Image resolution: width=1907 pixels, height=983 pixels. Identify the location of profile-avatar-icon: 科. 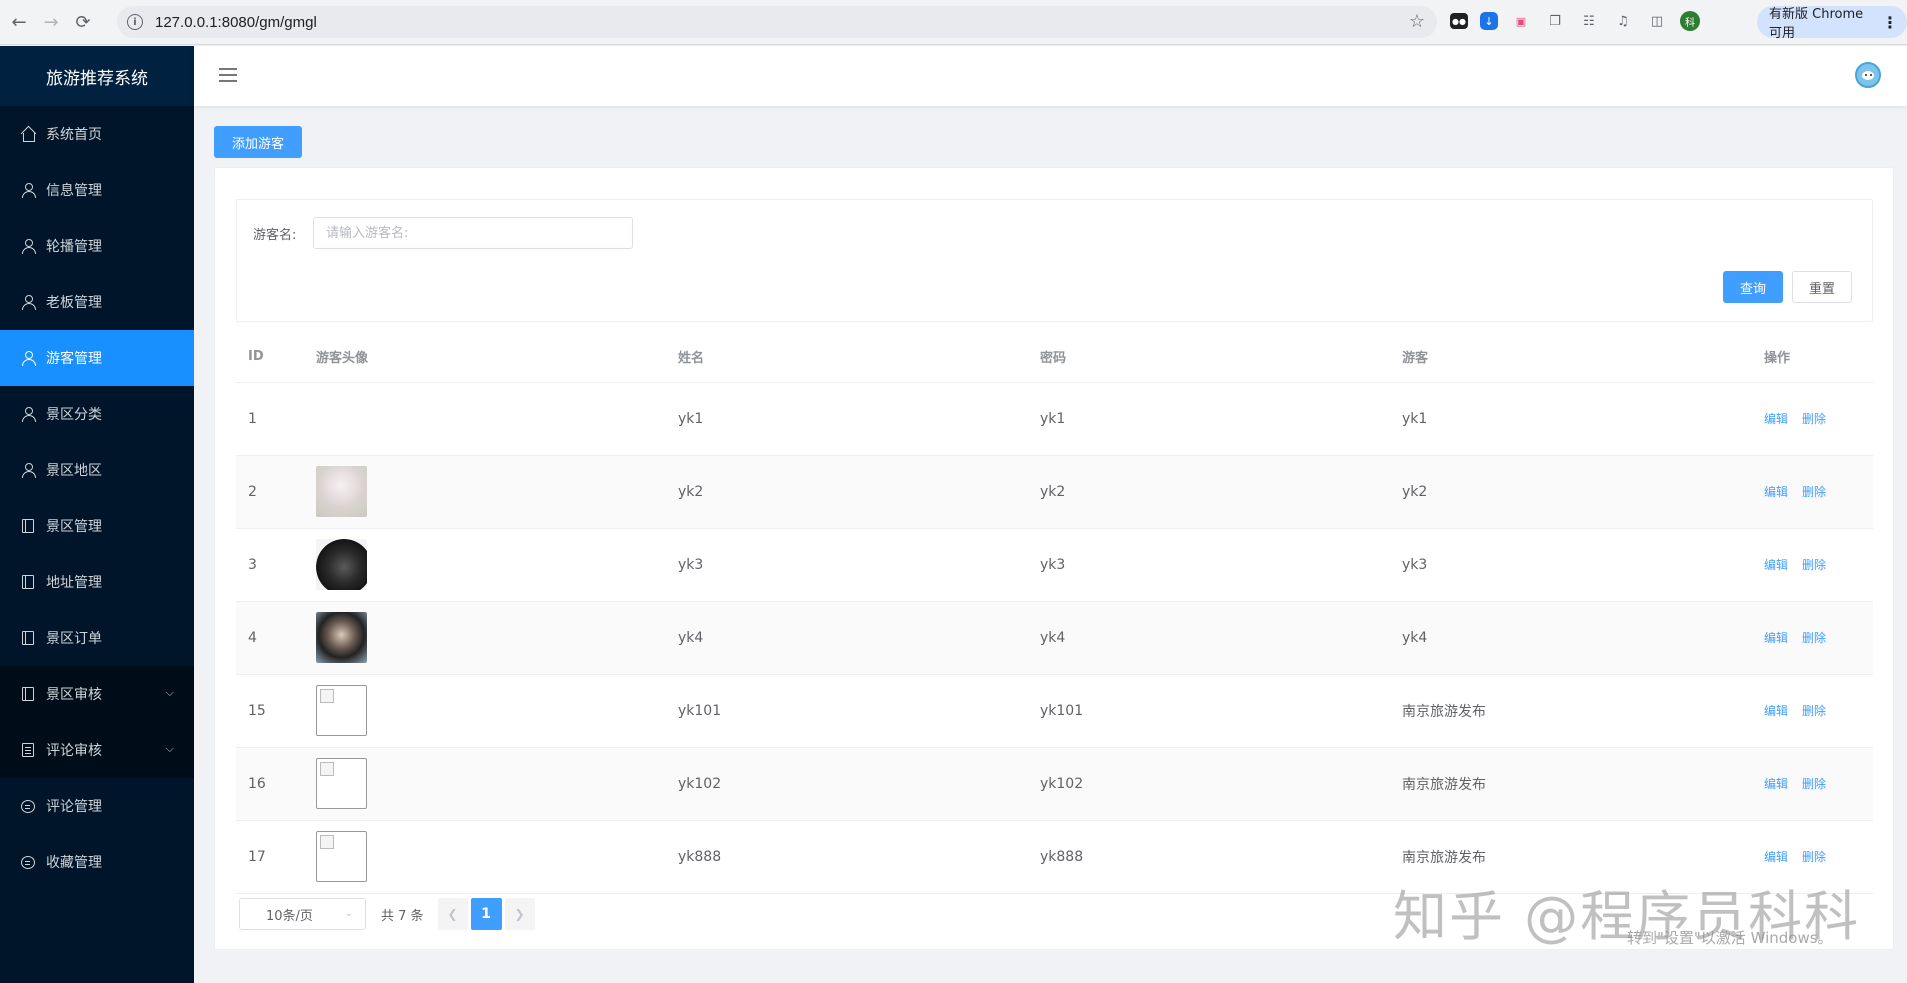
(1690, 21).